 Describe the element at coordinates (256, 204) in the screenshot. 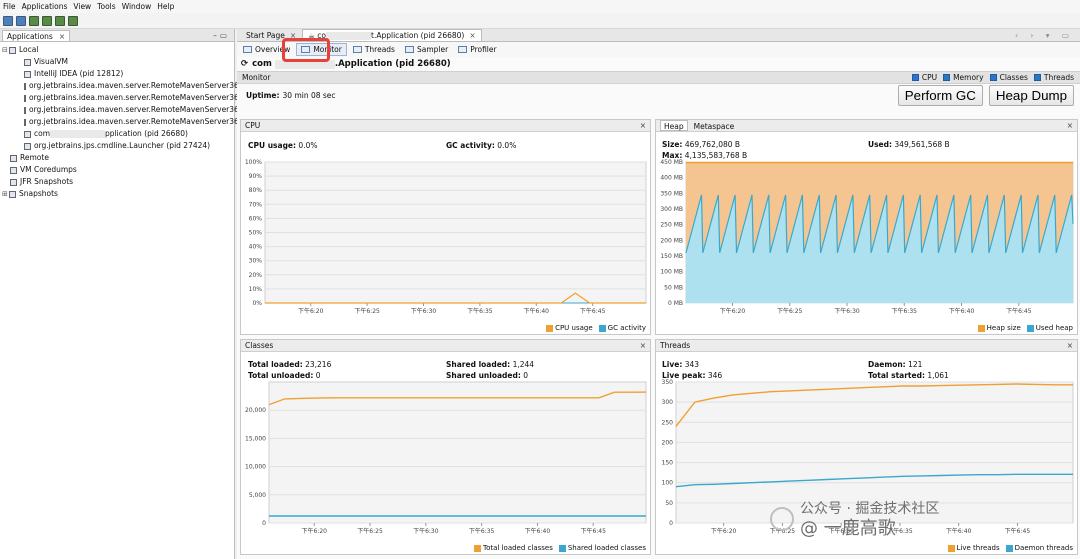

I see `y-tick-label: 70%` at that location.